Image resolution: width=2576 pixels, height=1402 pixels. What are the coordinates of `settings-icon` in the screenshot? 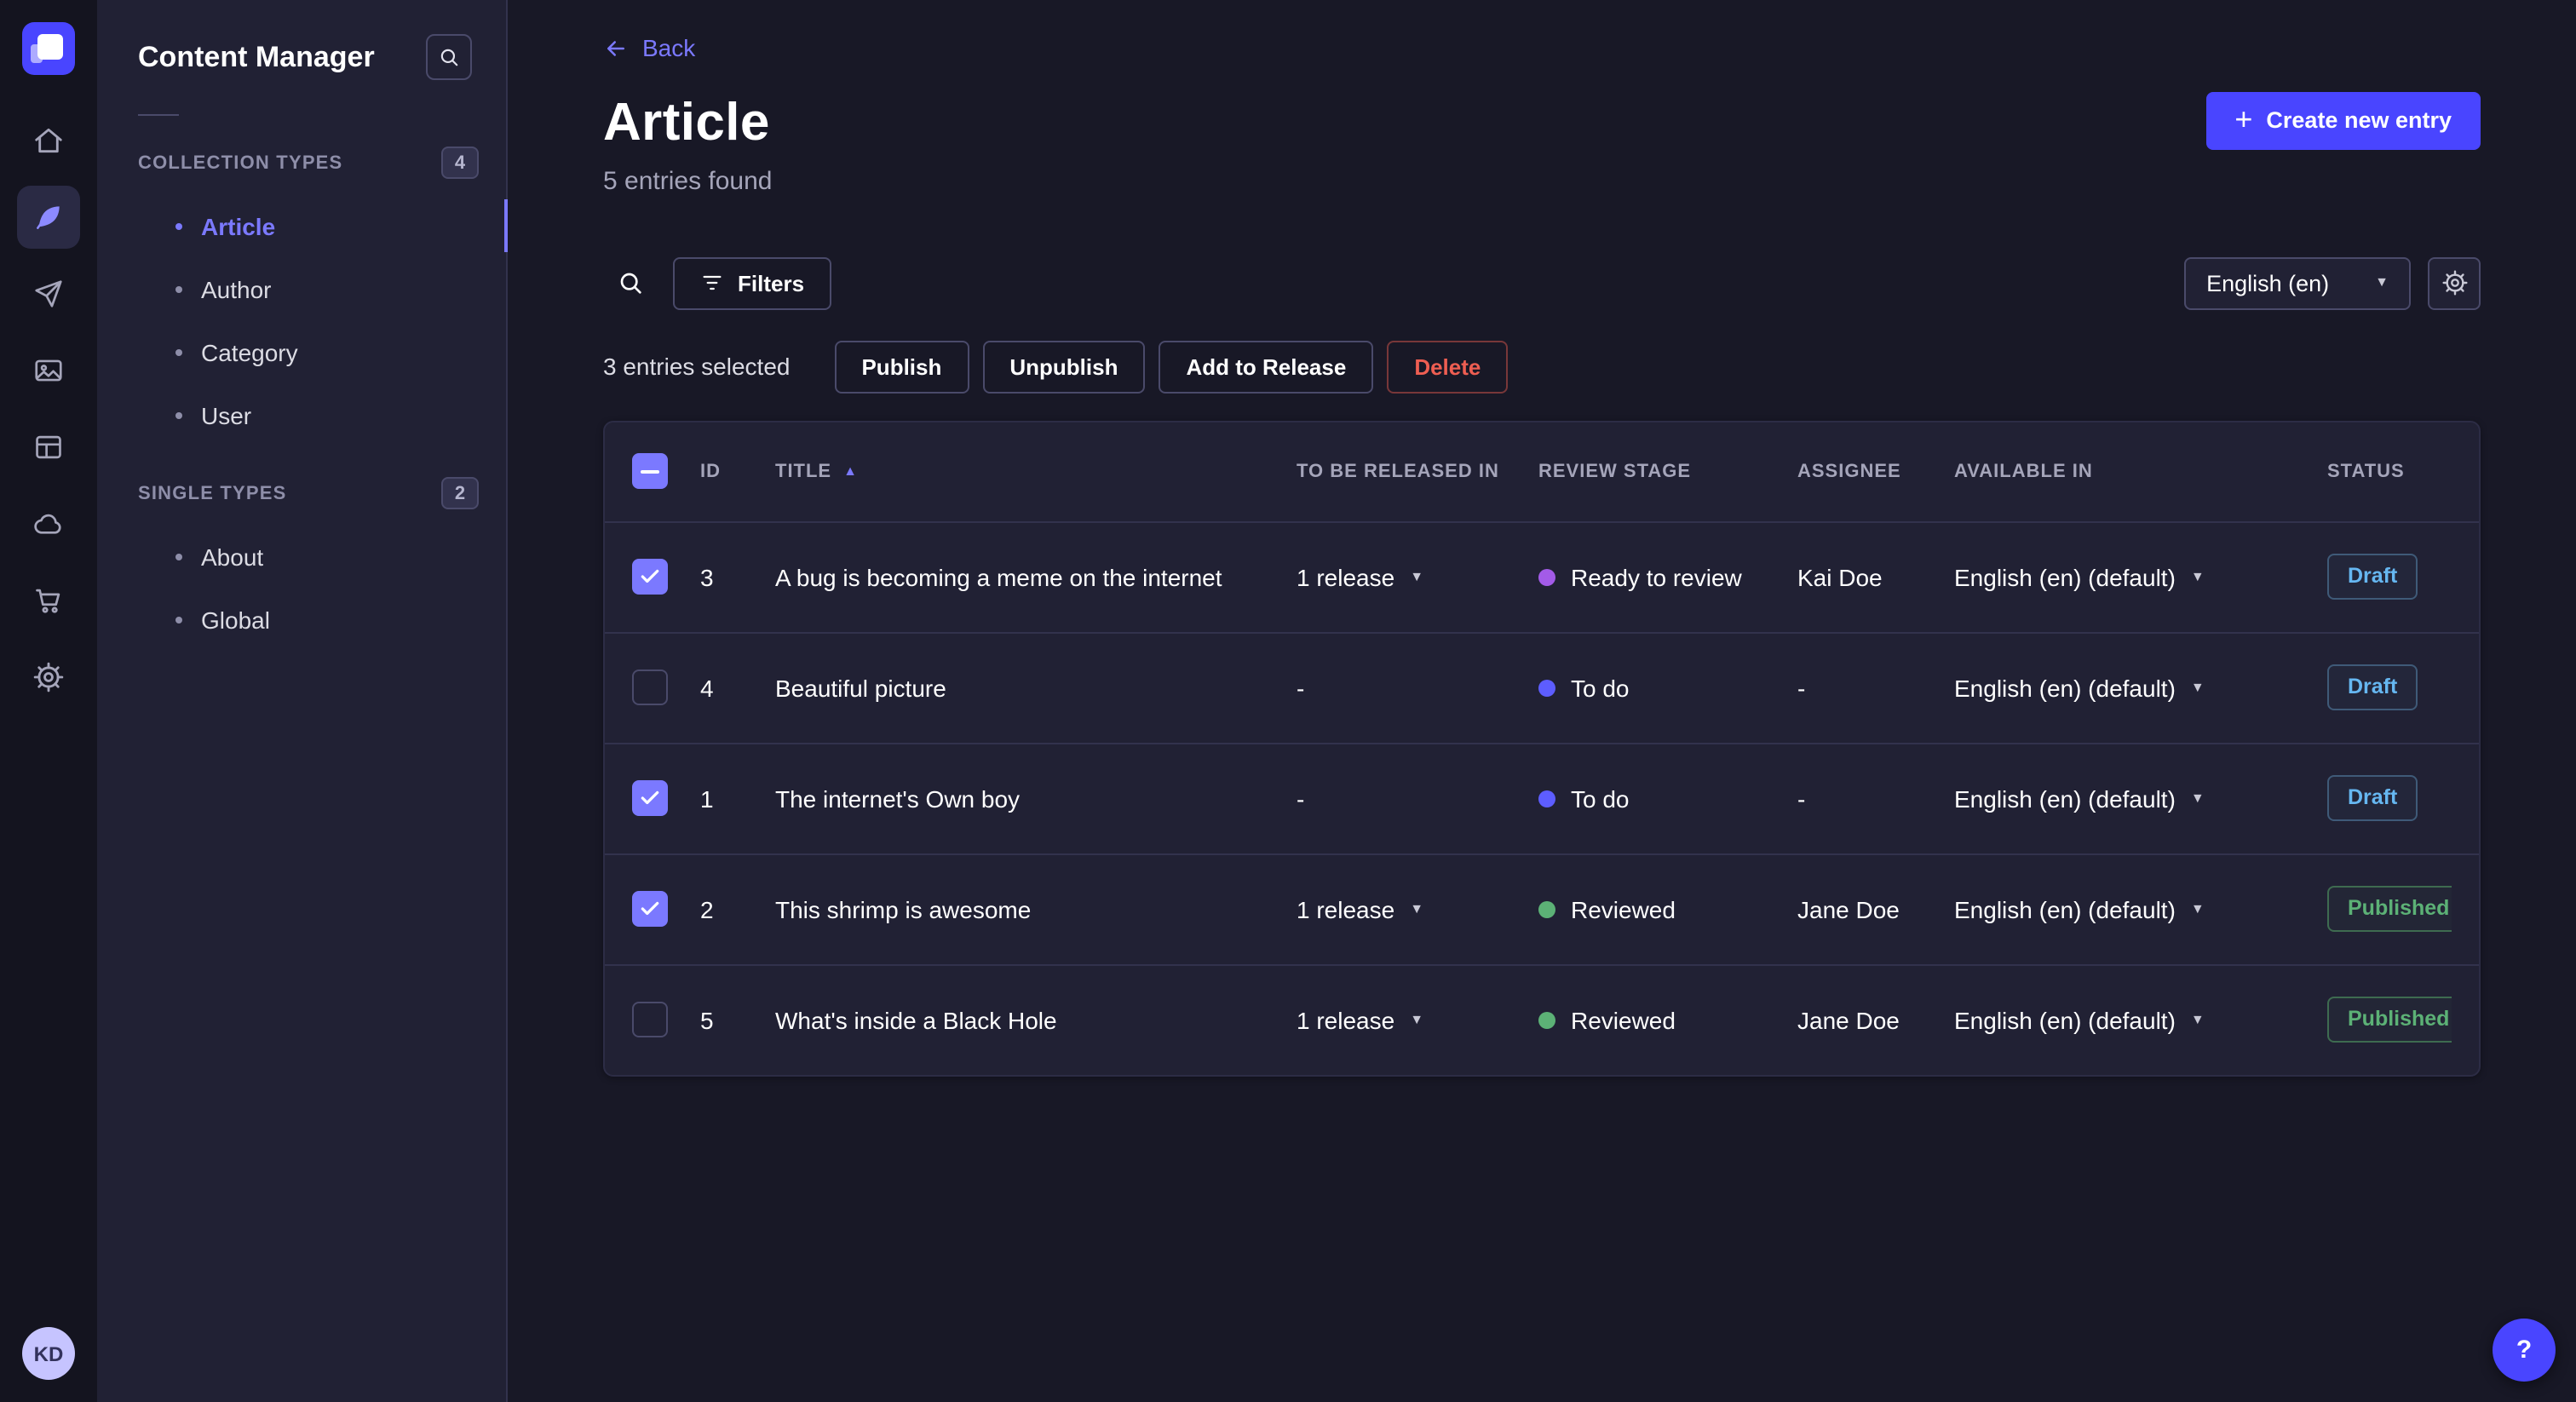 It's located at (49, 677).